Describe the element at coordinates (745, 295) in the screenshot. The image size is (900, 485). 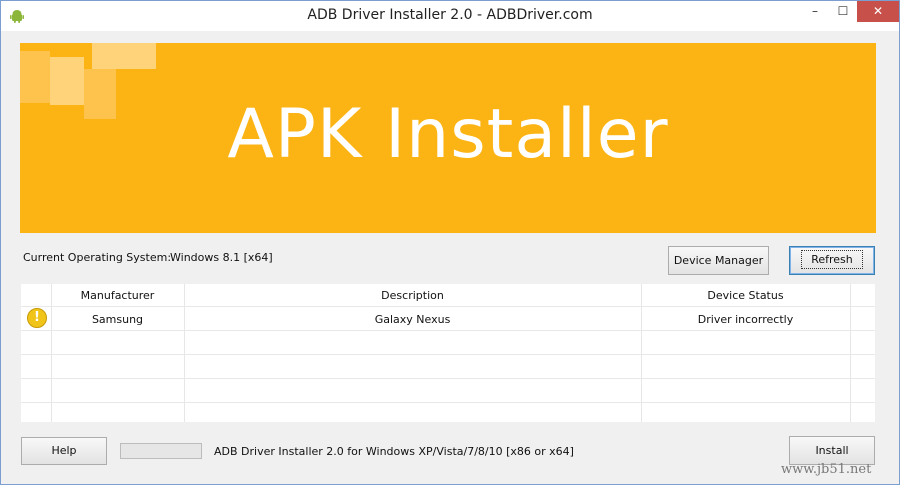
I see `column-header-status: Device Status` at that location.